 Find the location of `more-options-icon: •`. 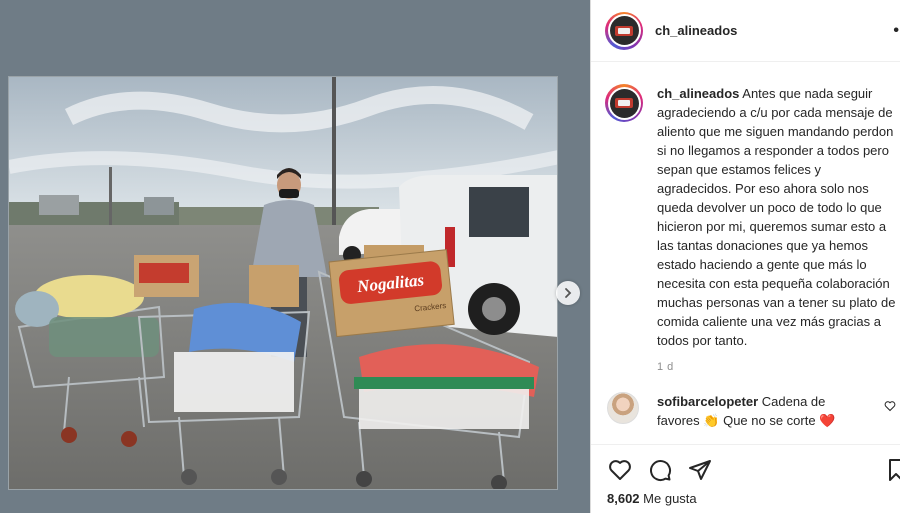

more-options-icon: • is located at coordinates (896, 31).